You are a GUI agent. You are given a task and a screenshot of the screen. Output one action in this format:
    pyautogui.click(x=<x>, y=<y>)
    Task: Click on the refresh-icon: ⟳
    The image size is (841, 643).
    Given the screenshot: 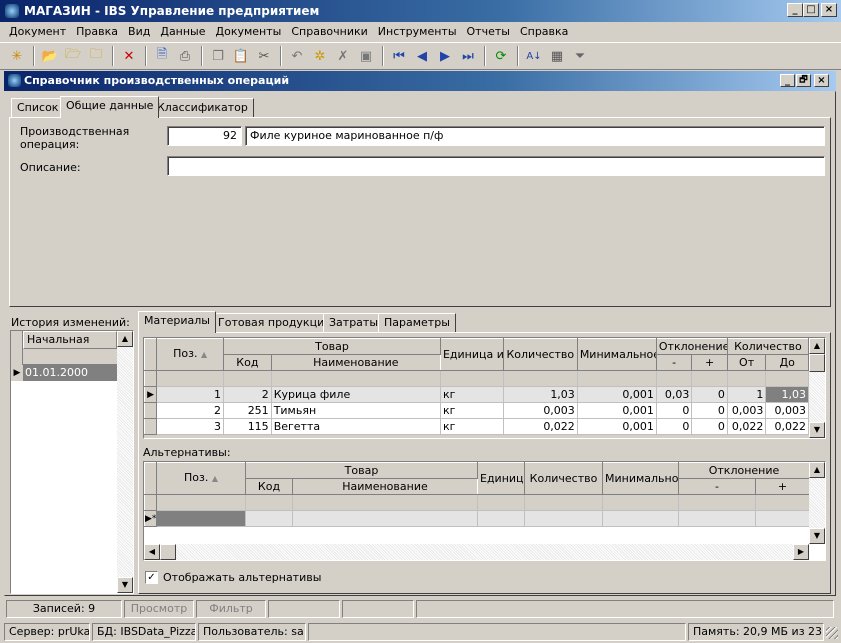 What is the action you would take?
    pyautogui.click(x=501, y=56)
    